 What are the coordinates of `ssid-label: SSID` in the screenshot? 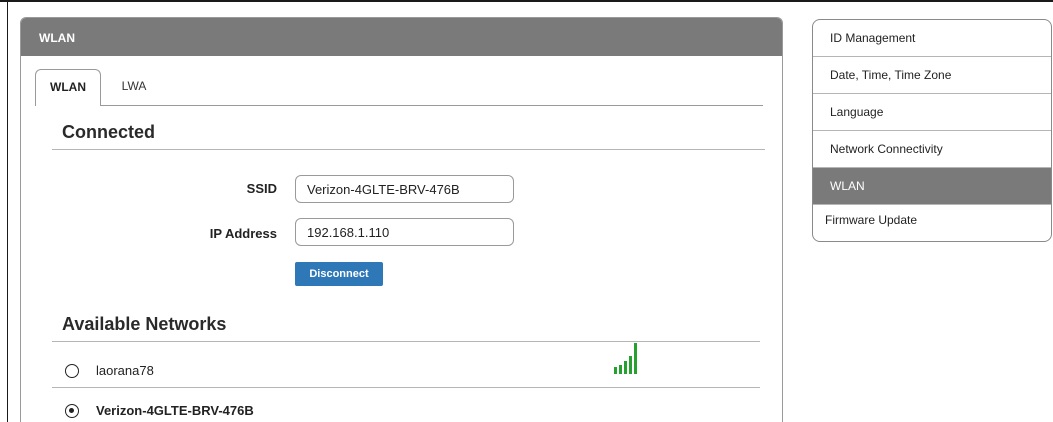 It's located at (261, 188).